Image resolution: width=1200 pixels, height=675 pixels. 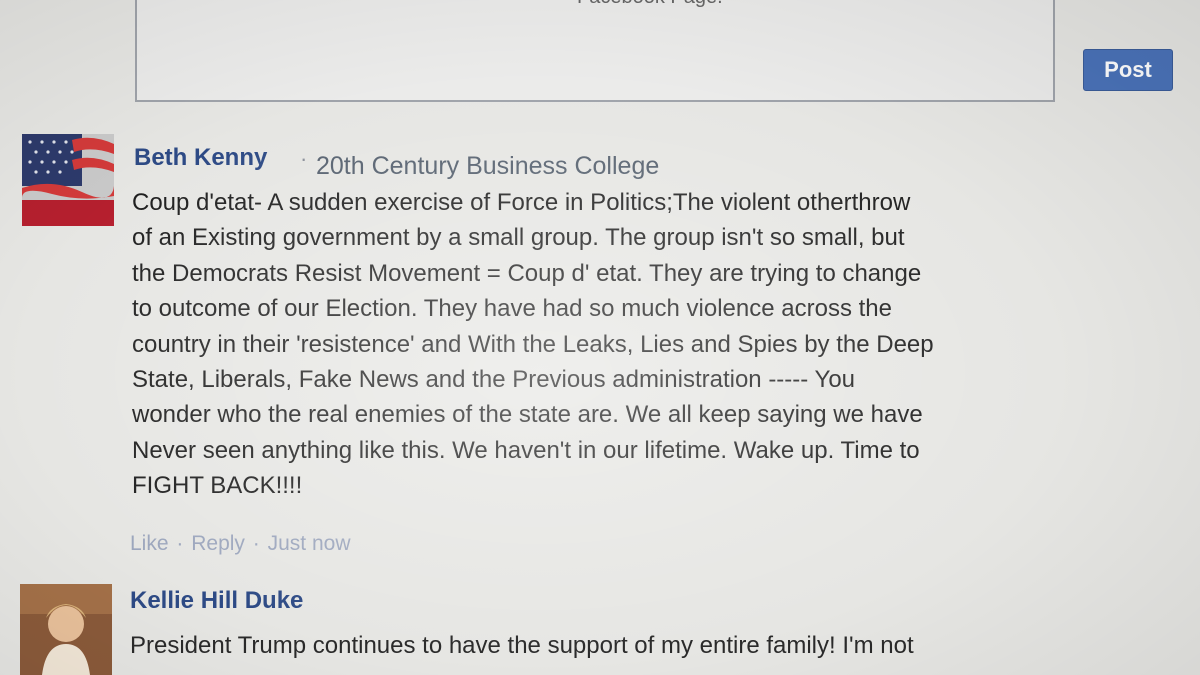 I want to click on comment-author-link: Kellie Hill Duke, so click(x=216, y=601).